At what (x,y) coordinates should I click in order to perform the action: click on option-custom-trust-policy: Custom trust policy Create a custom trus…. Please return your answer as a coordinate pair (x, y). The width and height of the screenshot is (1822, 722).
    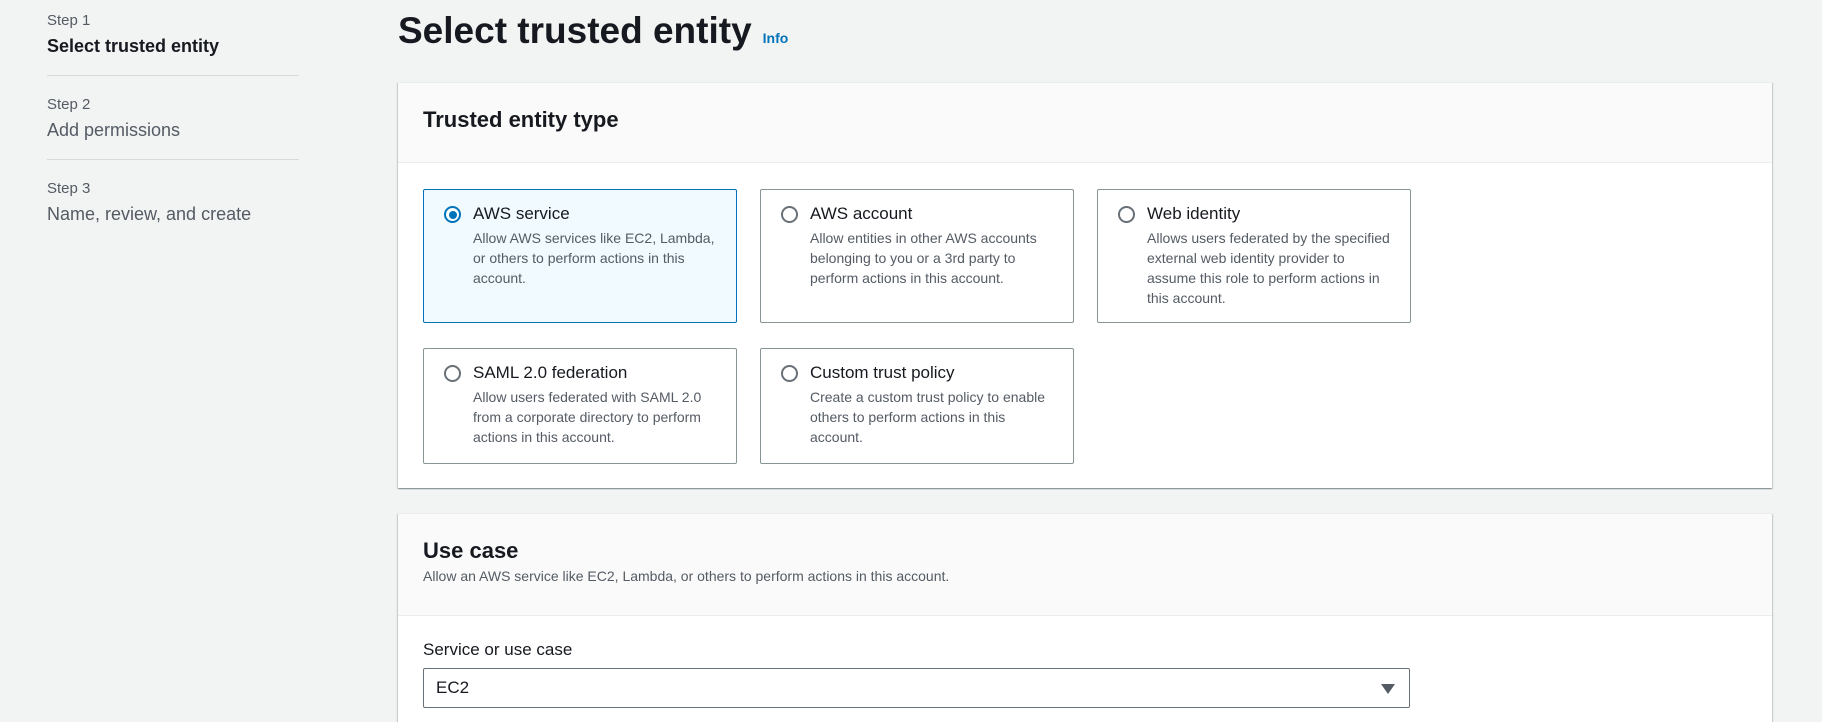
    Looking at the image, I should click on (917, 406).